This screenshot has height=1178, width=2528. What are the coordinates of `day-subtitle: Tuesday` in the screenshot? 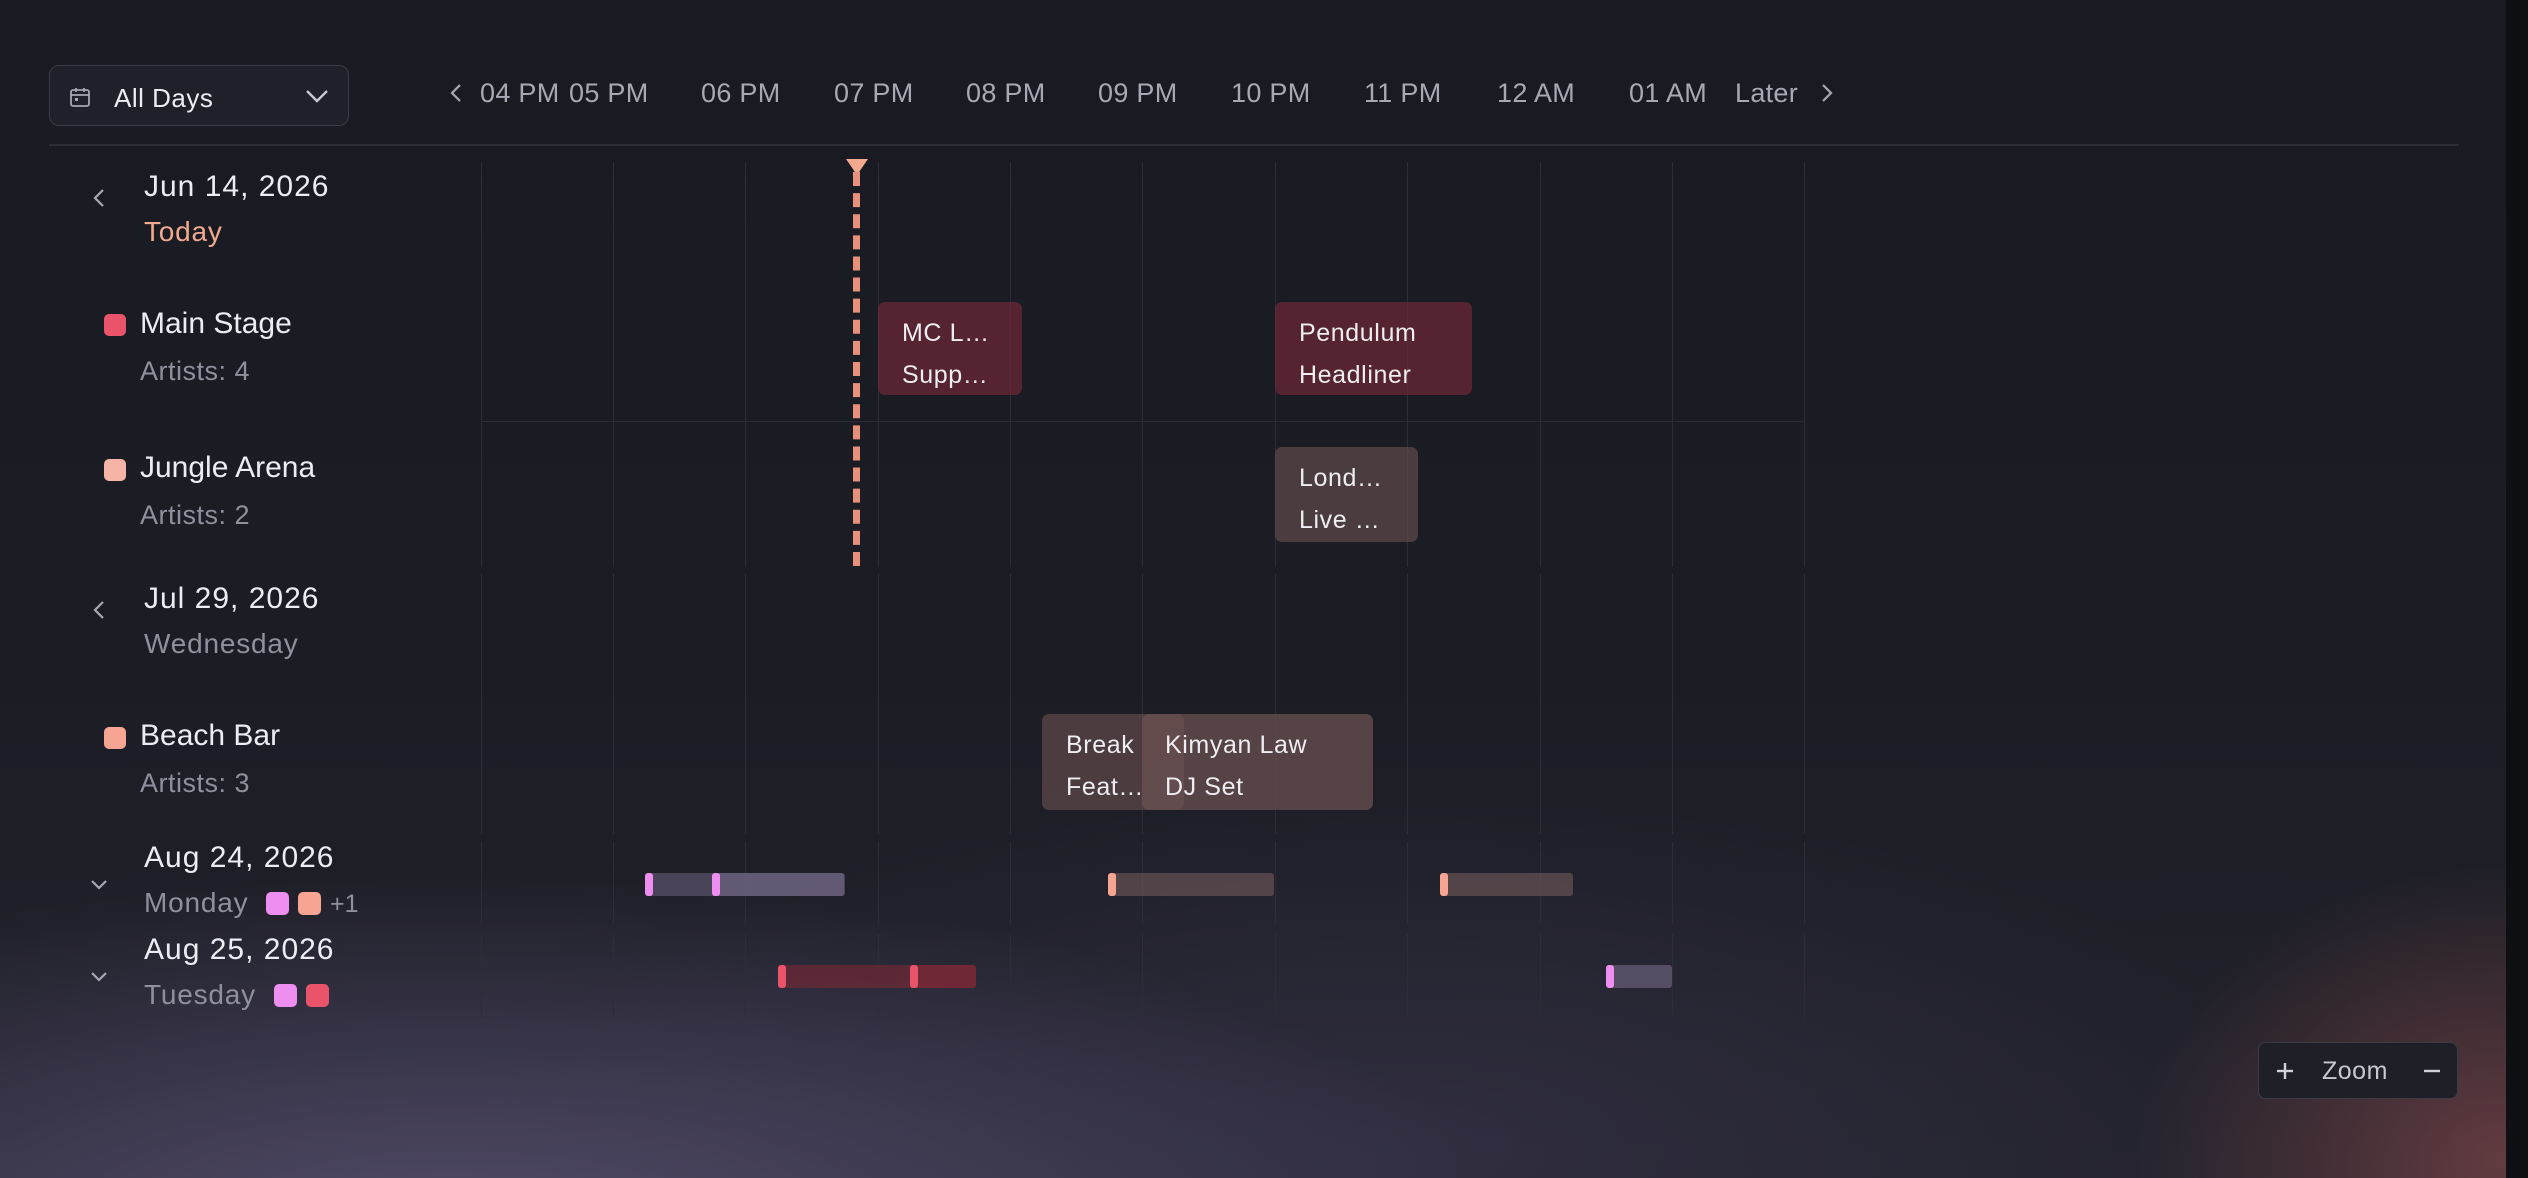 It's located at (200, 994).